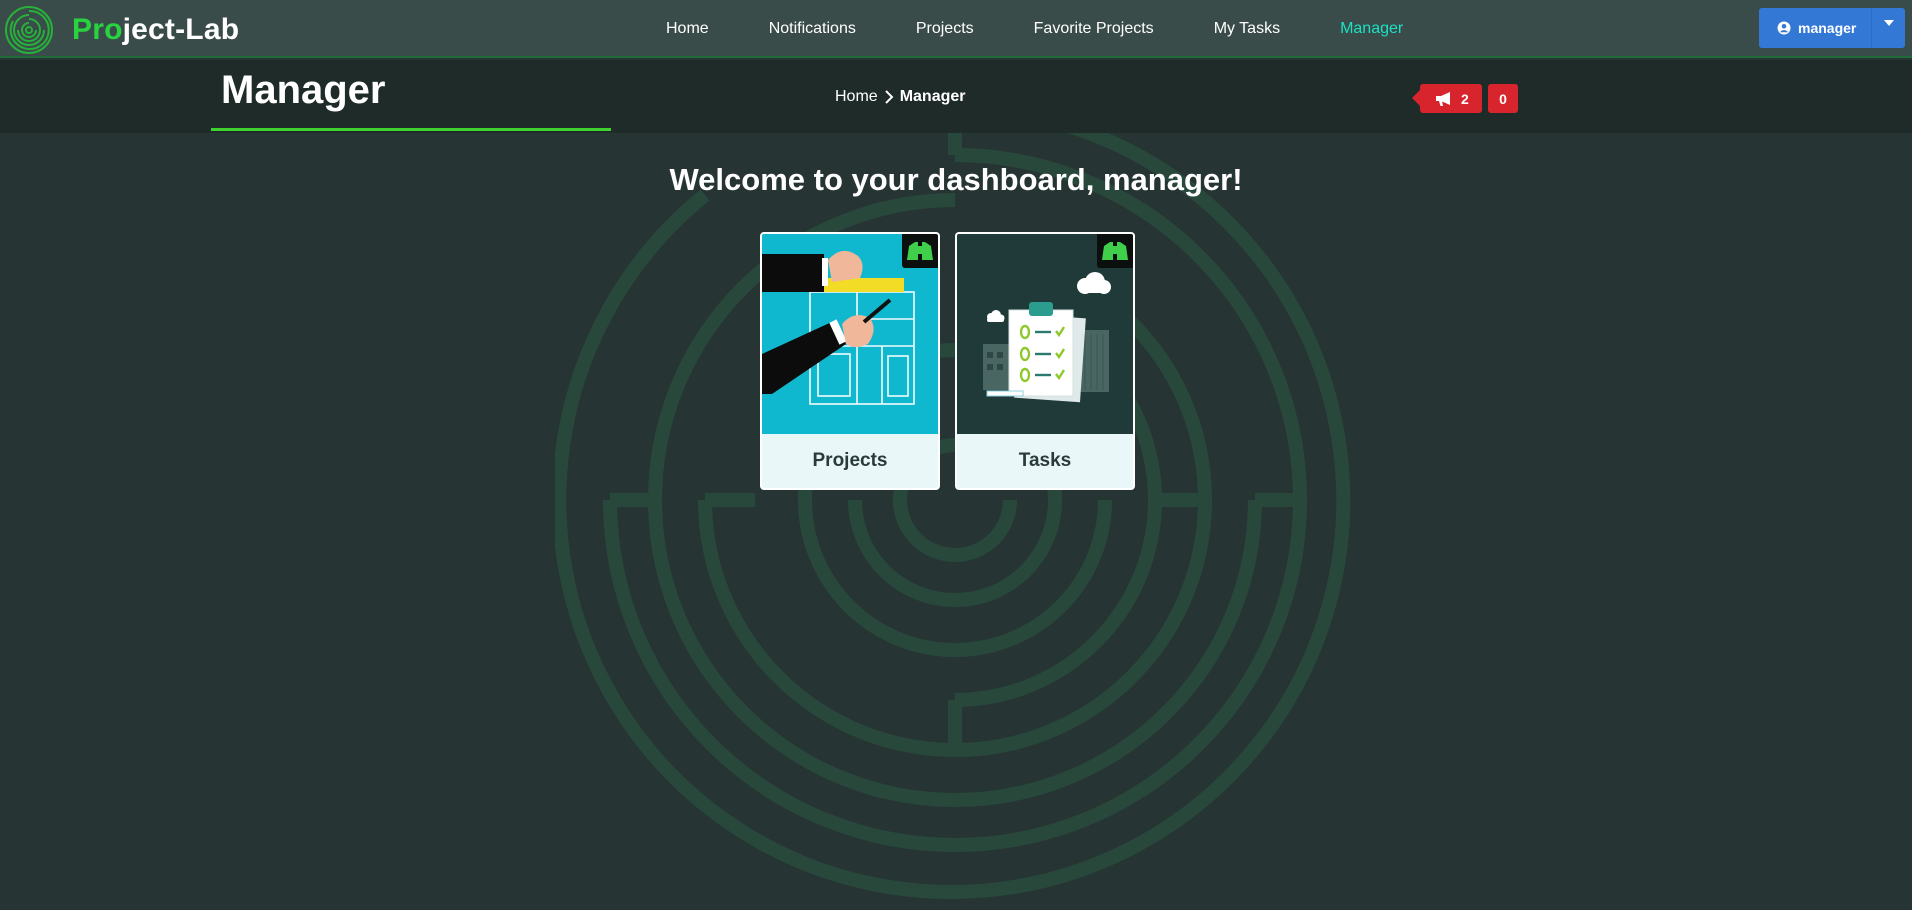 The height and width of the screenshot is (910, 1912). What do you see at coordinates (932, 96) in the screenshot?
I see `breadcrumb-current: Manager` at bounding box center [932, 96].